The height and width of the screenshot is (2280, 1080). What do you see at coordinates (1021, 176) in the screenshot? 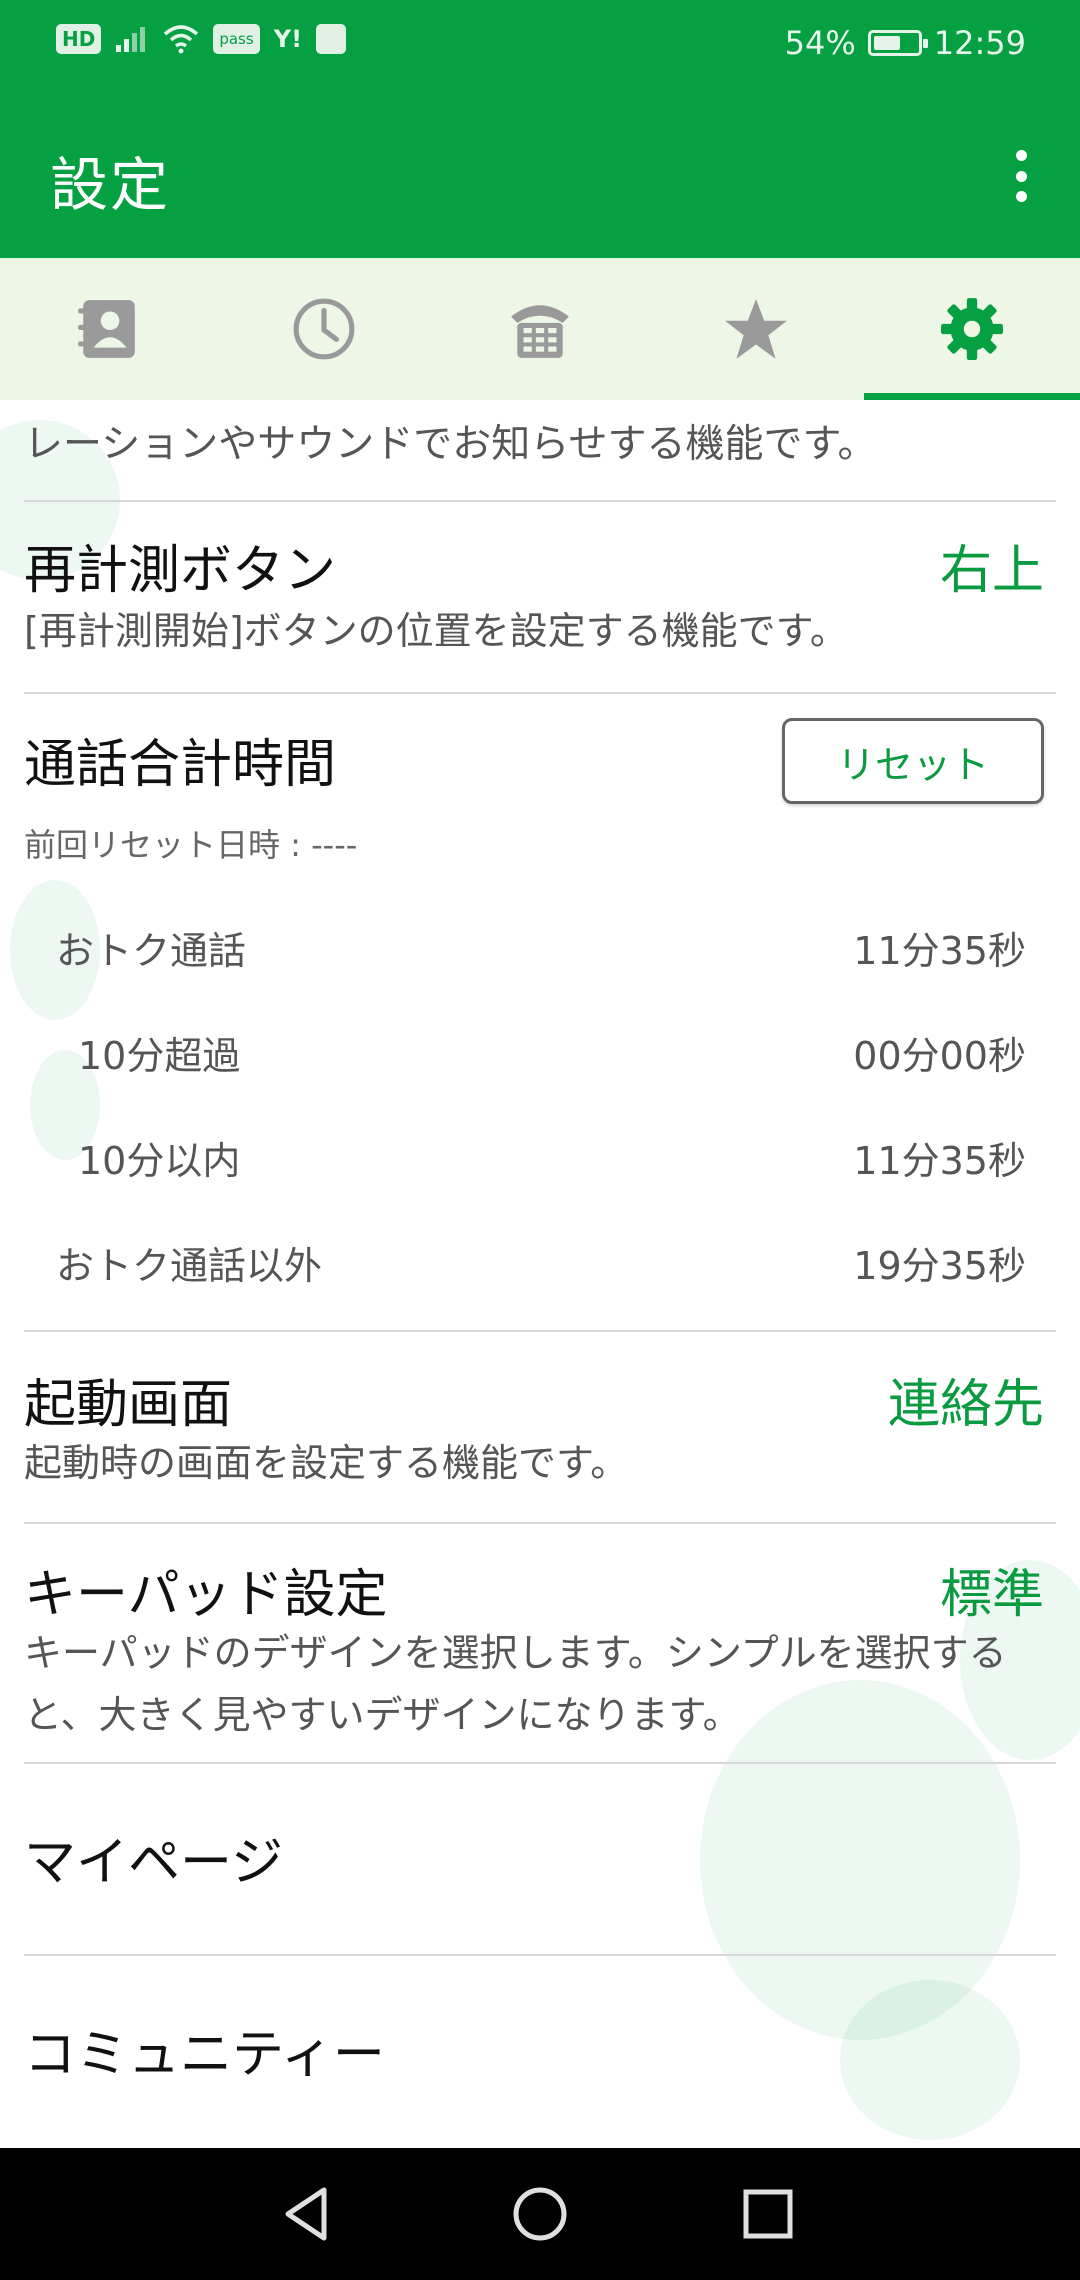
I see `overflow-menu-icon` at bounding box center [1021, 176].